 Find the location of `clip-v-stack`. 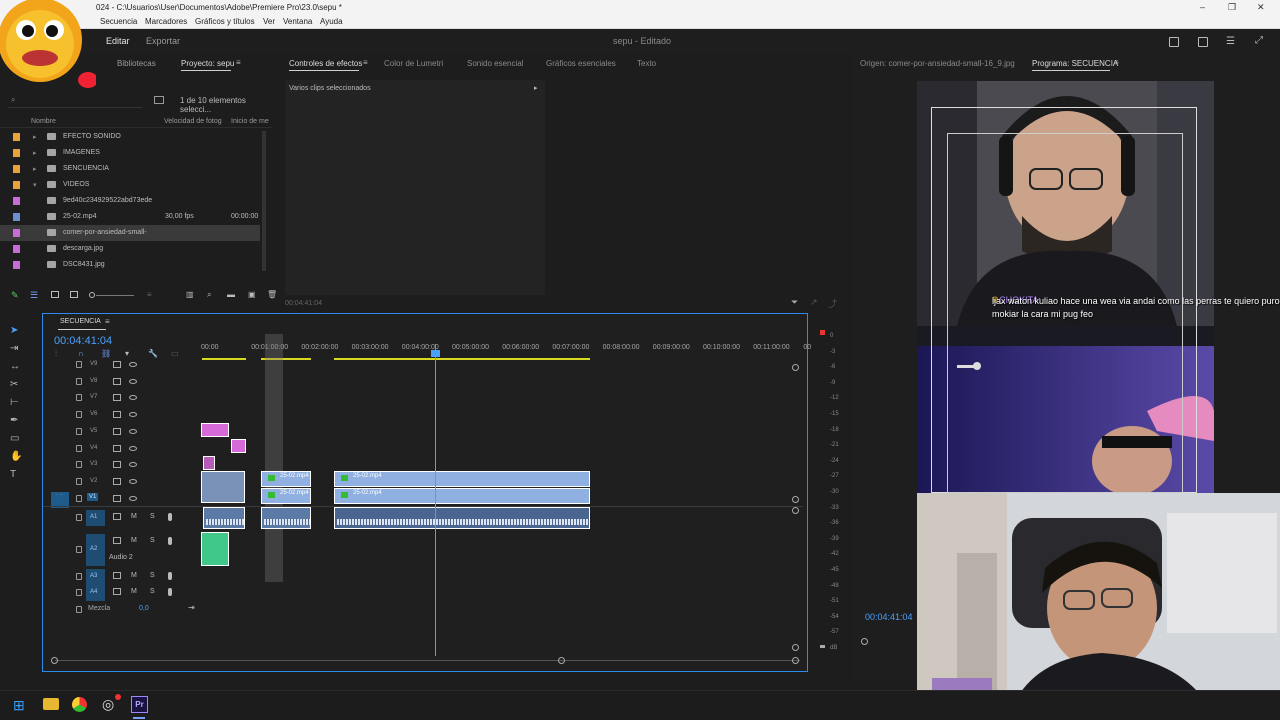

clip-v-stack is located at coordinates (223, 487).